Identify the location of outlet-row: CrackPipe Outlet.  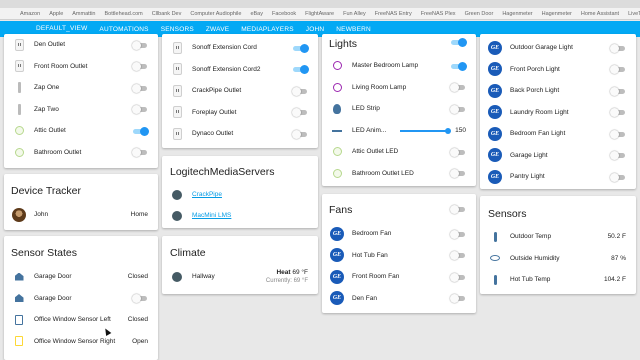
(240, 90).